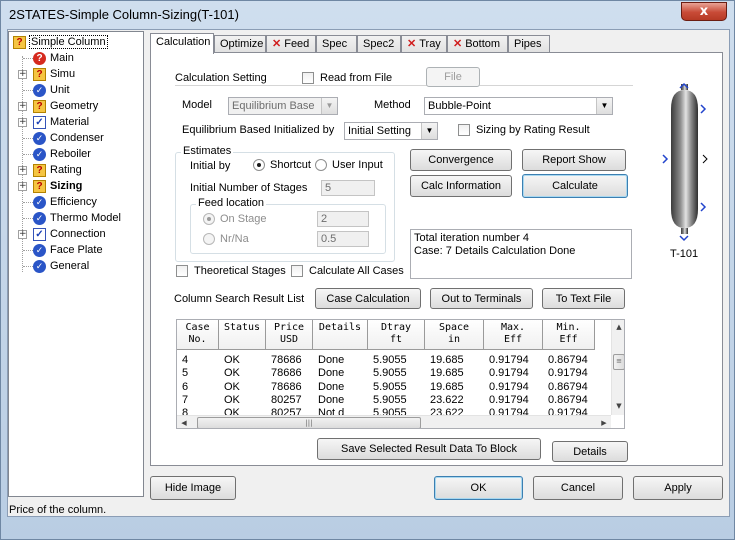  I want to click on results-vertical-scrollbar: ▲ ≡ ▼, so click(617, 367).